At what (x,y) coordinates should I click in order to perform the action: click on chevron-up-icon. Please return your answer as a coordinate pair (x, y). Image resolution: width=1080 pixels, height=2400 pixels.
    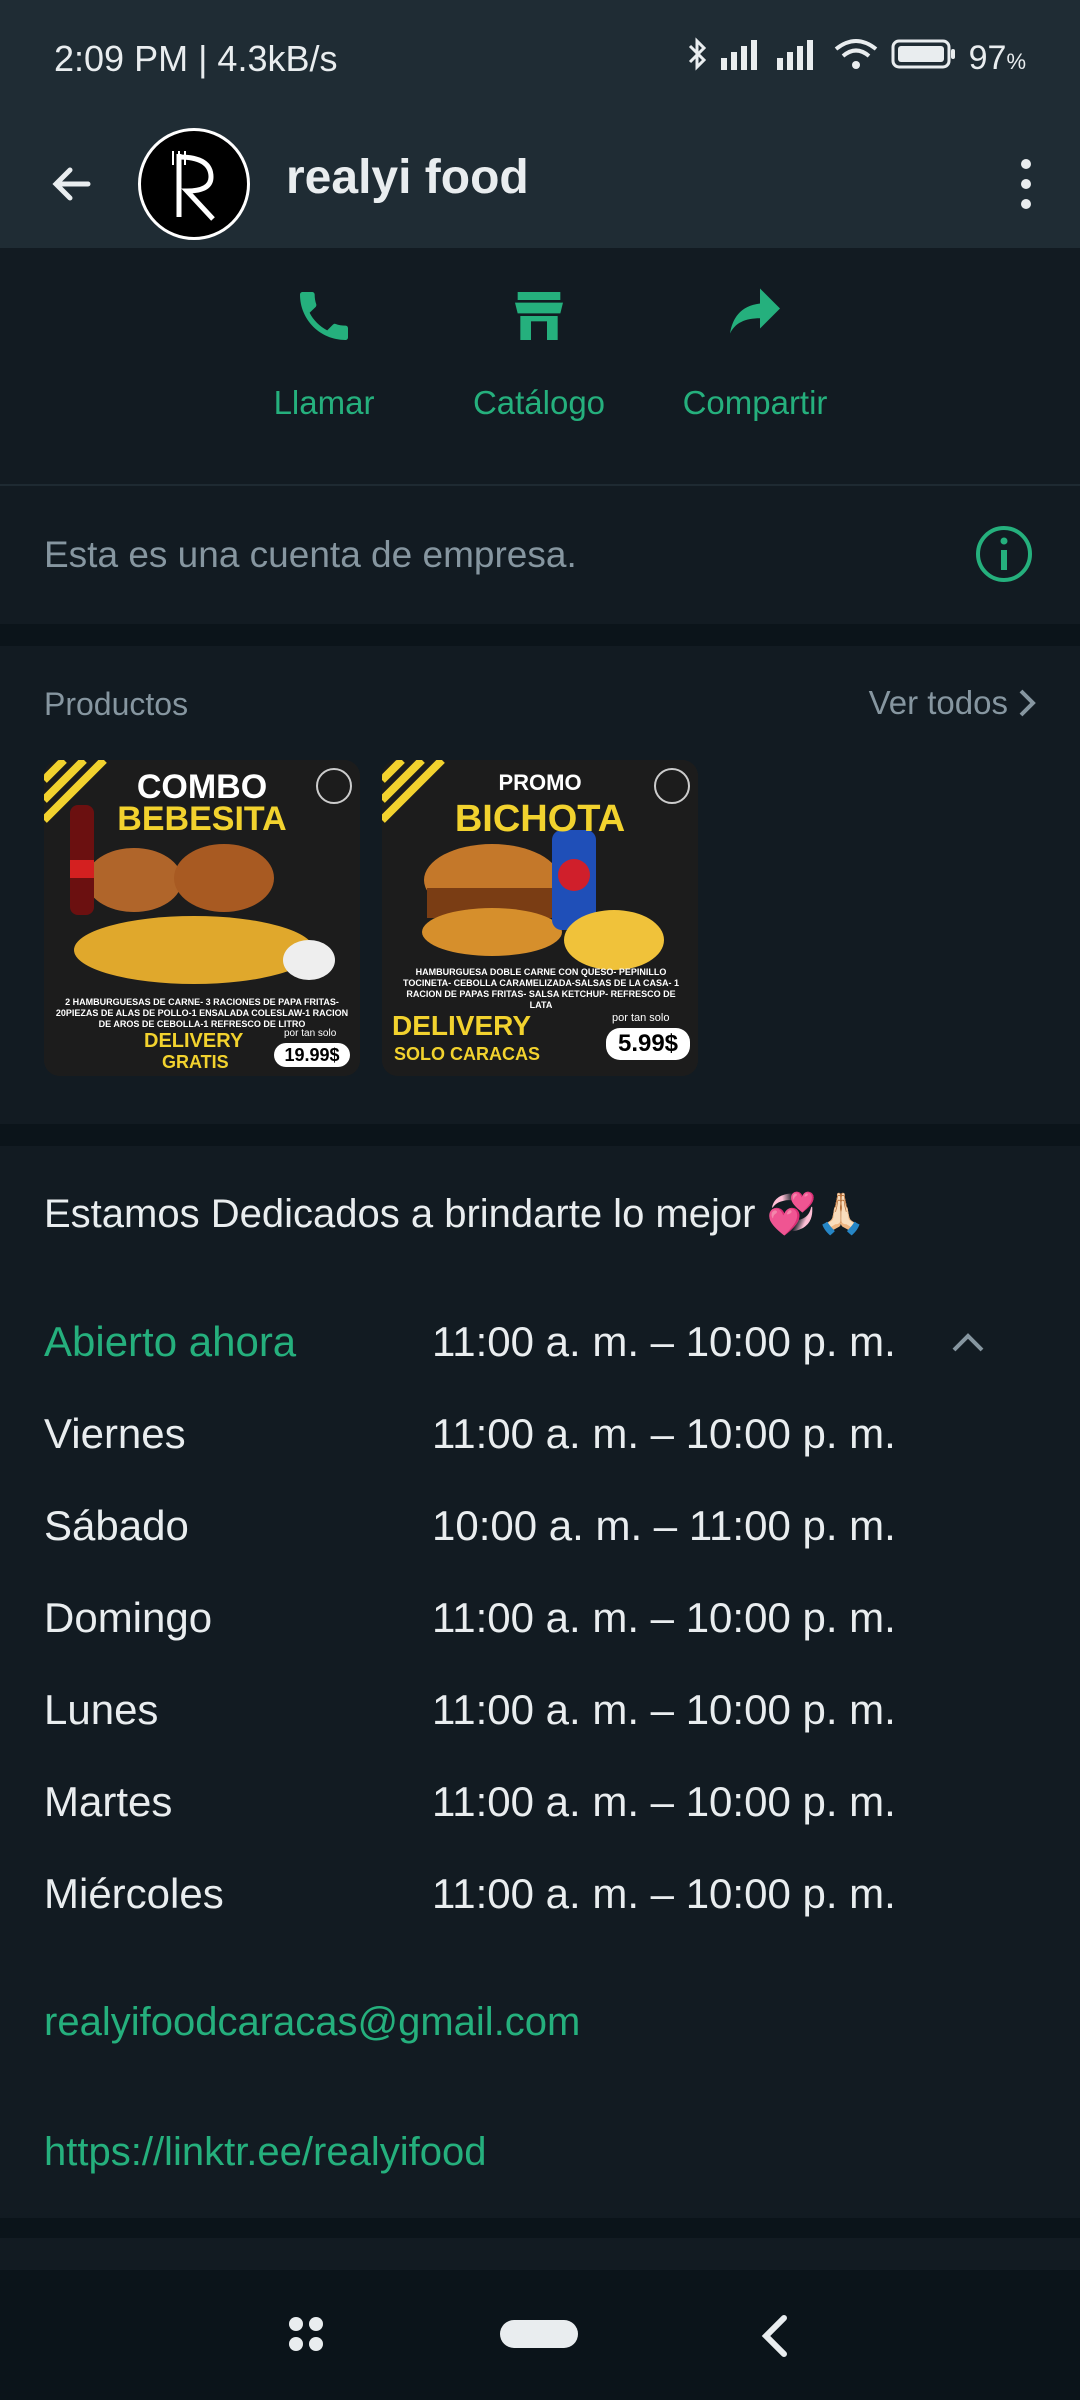
    Looking at the image, I should click on (968, 1347).